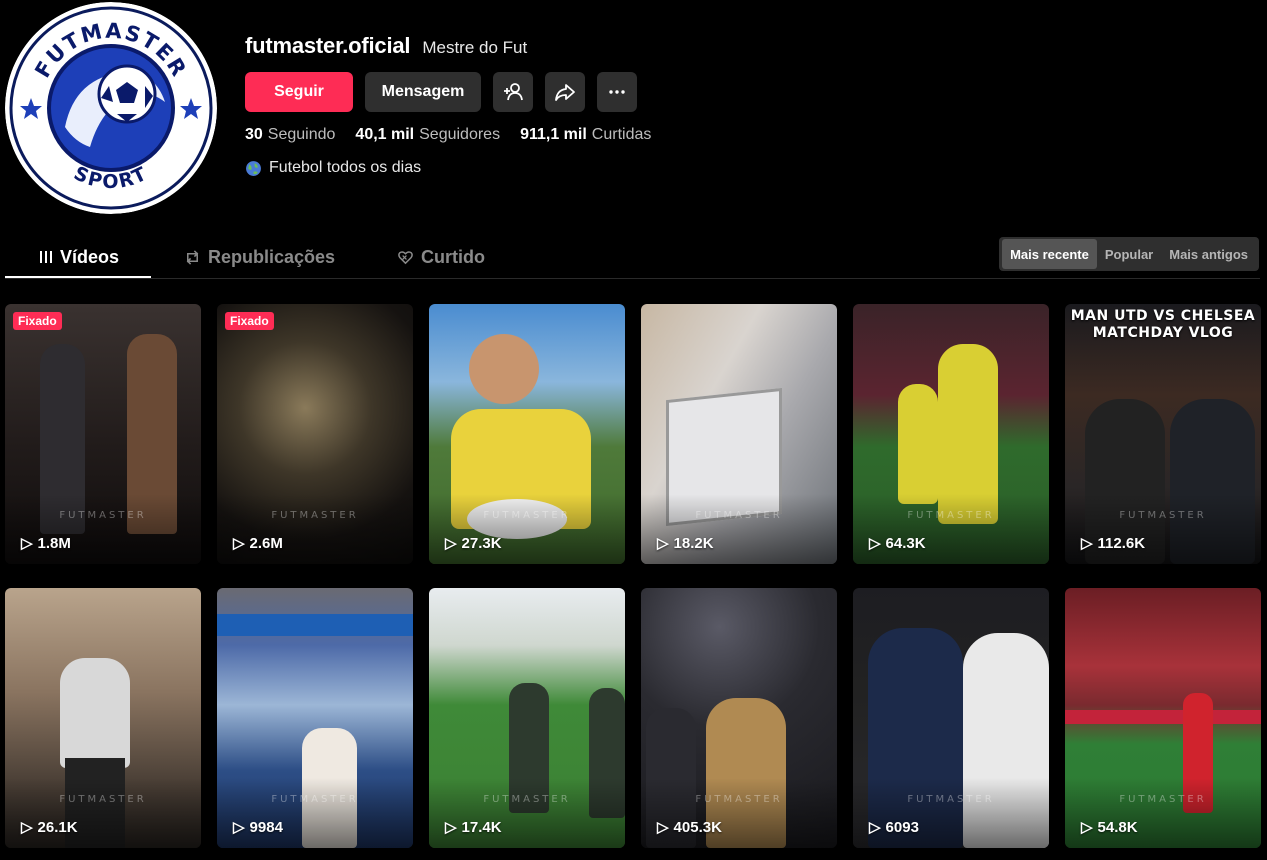 The image size is (1267, 860). I want to click on view-count: ▷ 54.8K, so click(1109, 827).